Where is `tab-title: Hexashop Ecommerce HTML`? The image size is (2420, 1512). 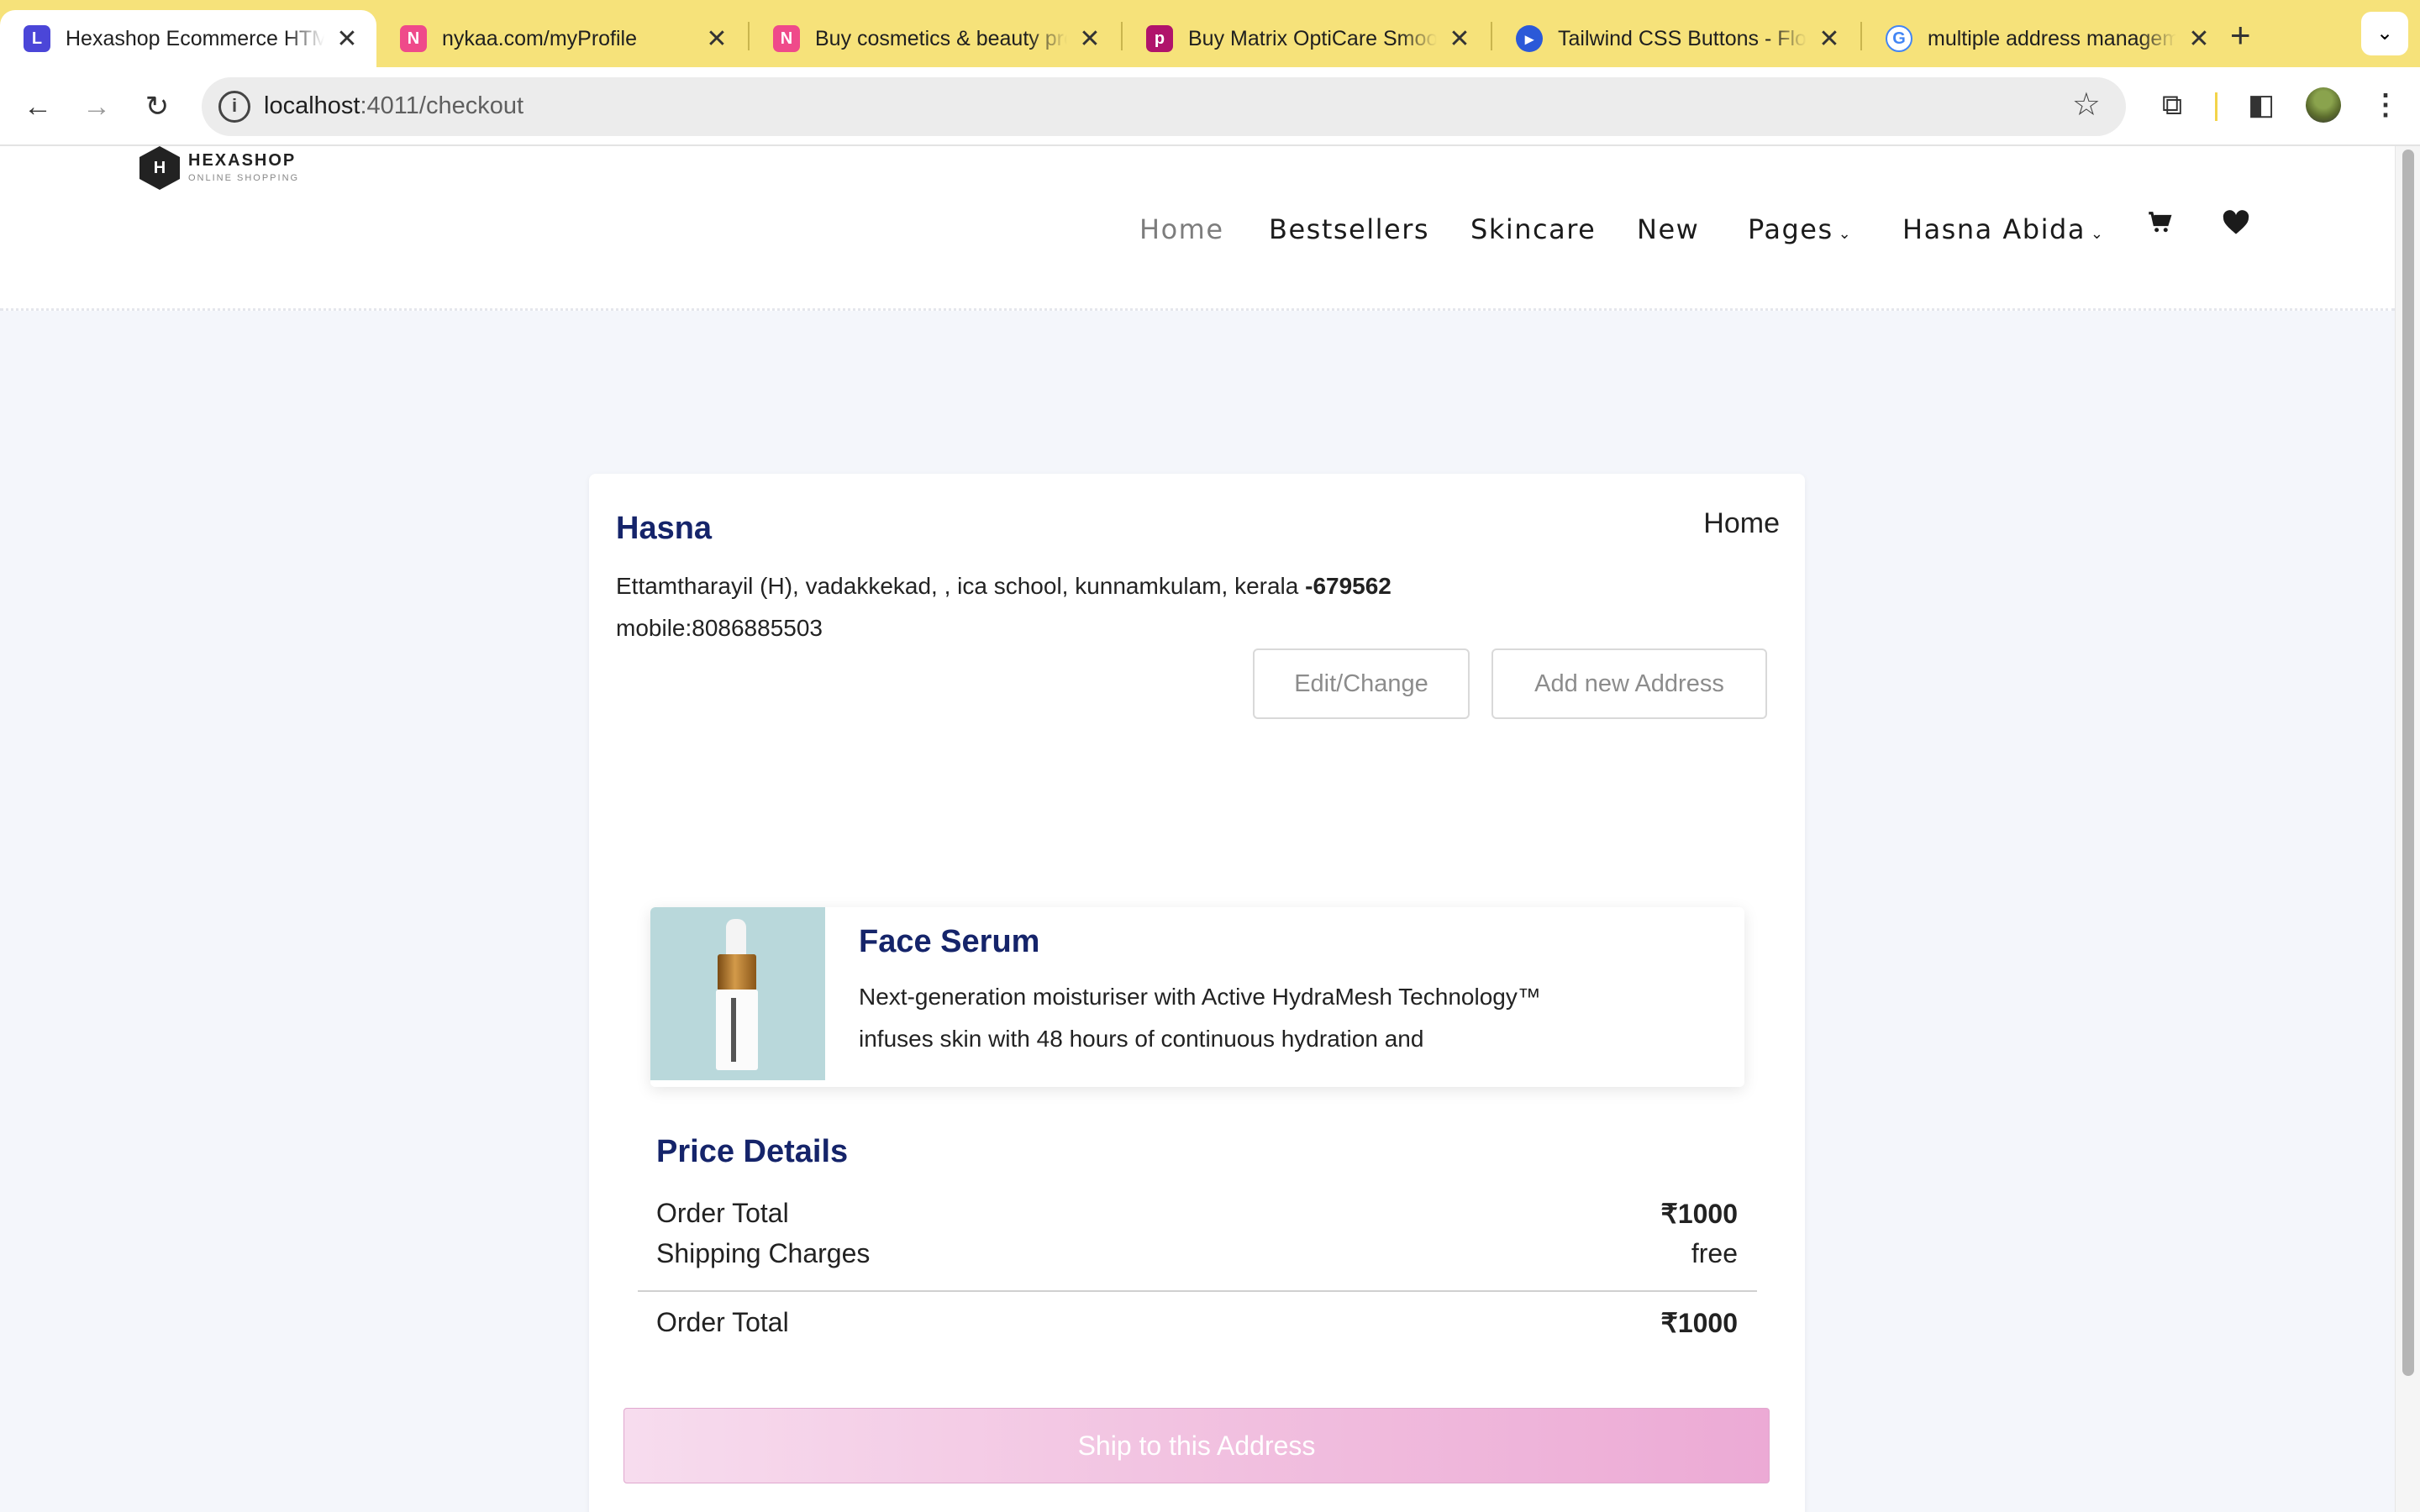 tab-title: Hexashop Ecommerce HTML is located at coordinates (195, 38).